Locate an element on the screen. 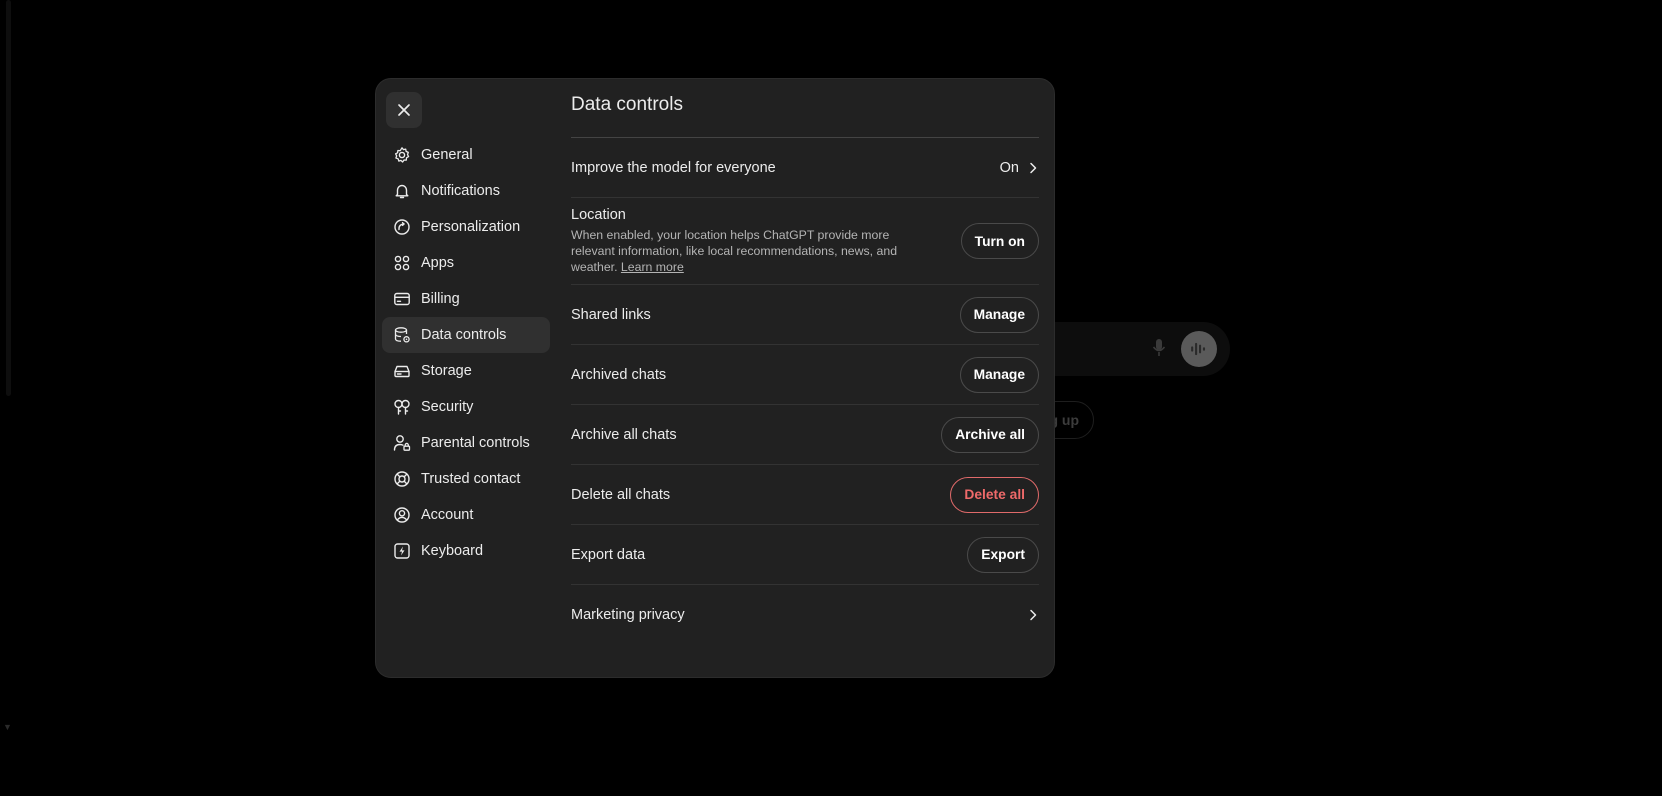 This screenshot has width=1662, height=796. turn-on-location-button: Turn on is located at coordinates (999, 241).